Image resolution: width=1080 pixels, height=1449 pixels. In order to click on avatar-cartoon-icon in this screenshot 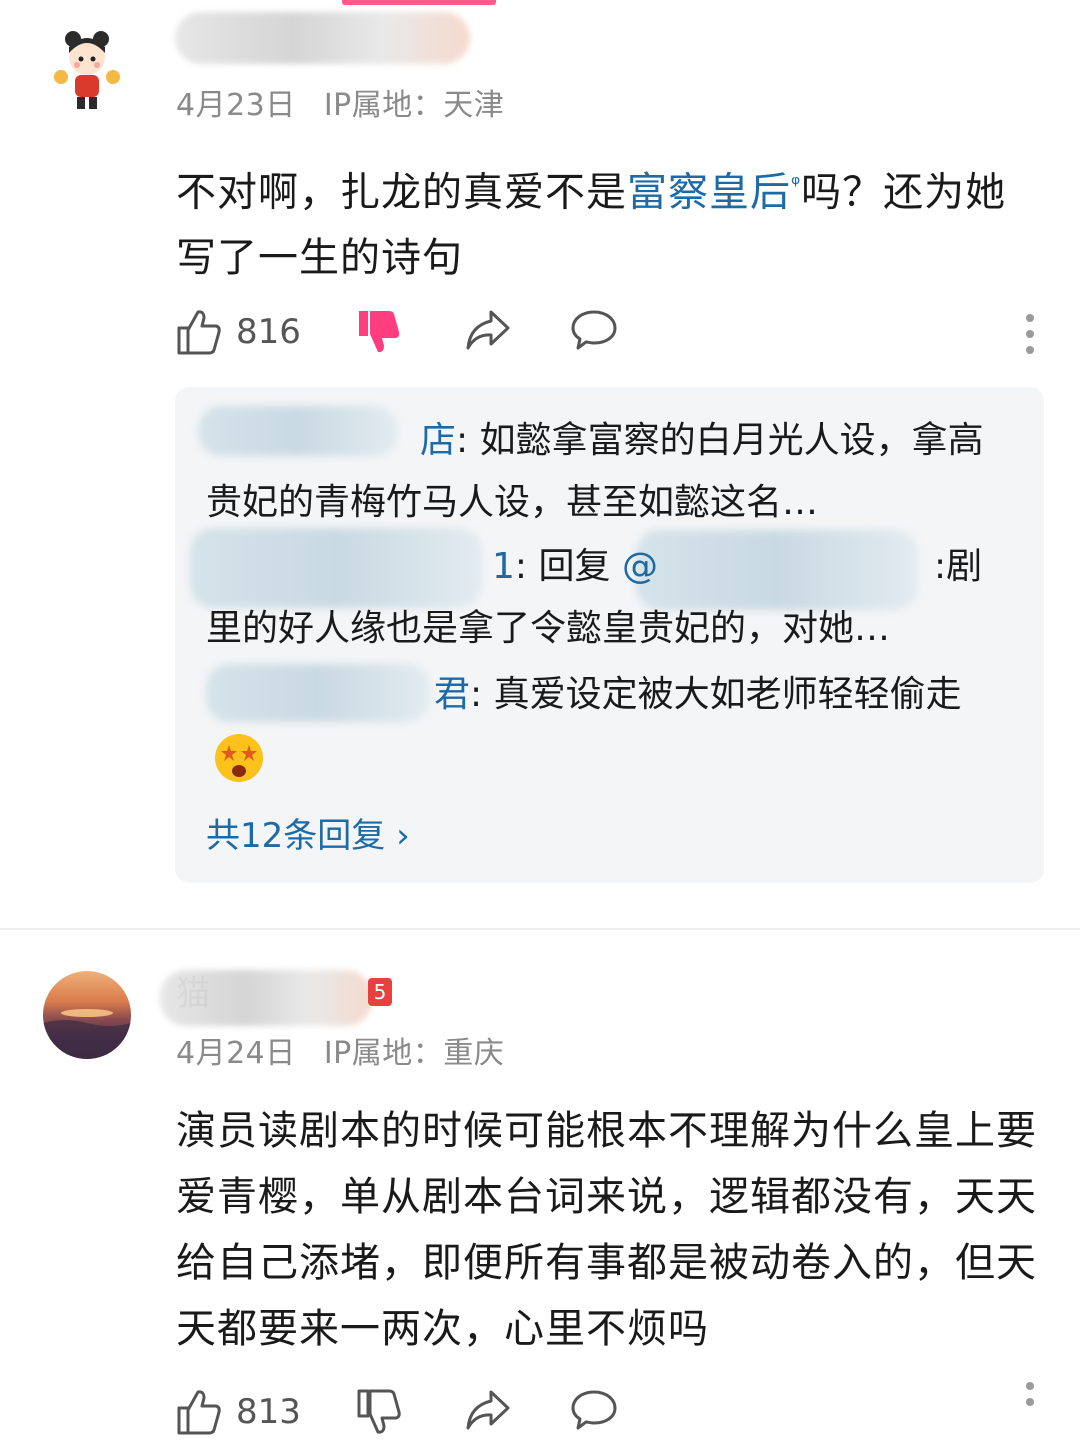, I will do `click(87, 70)`.